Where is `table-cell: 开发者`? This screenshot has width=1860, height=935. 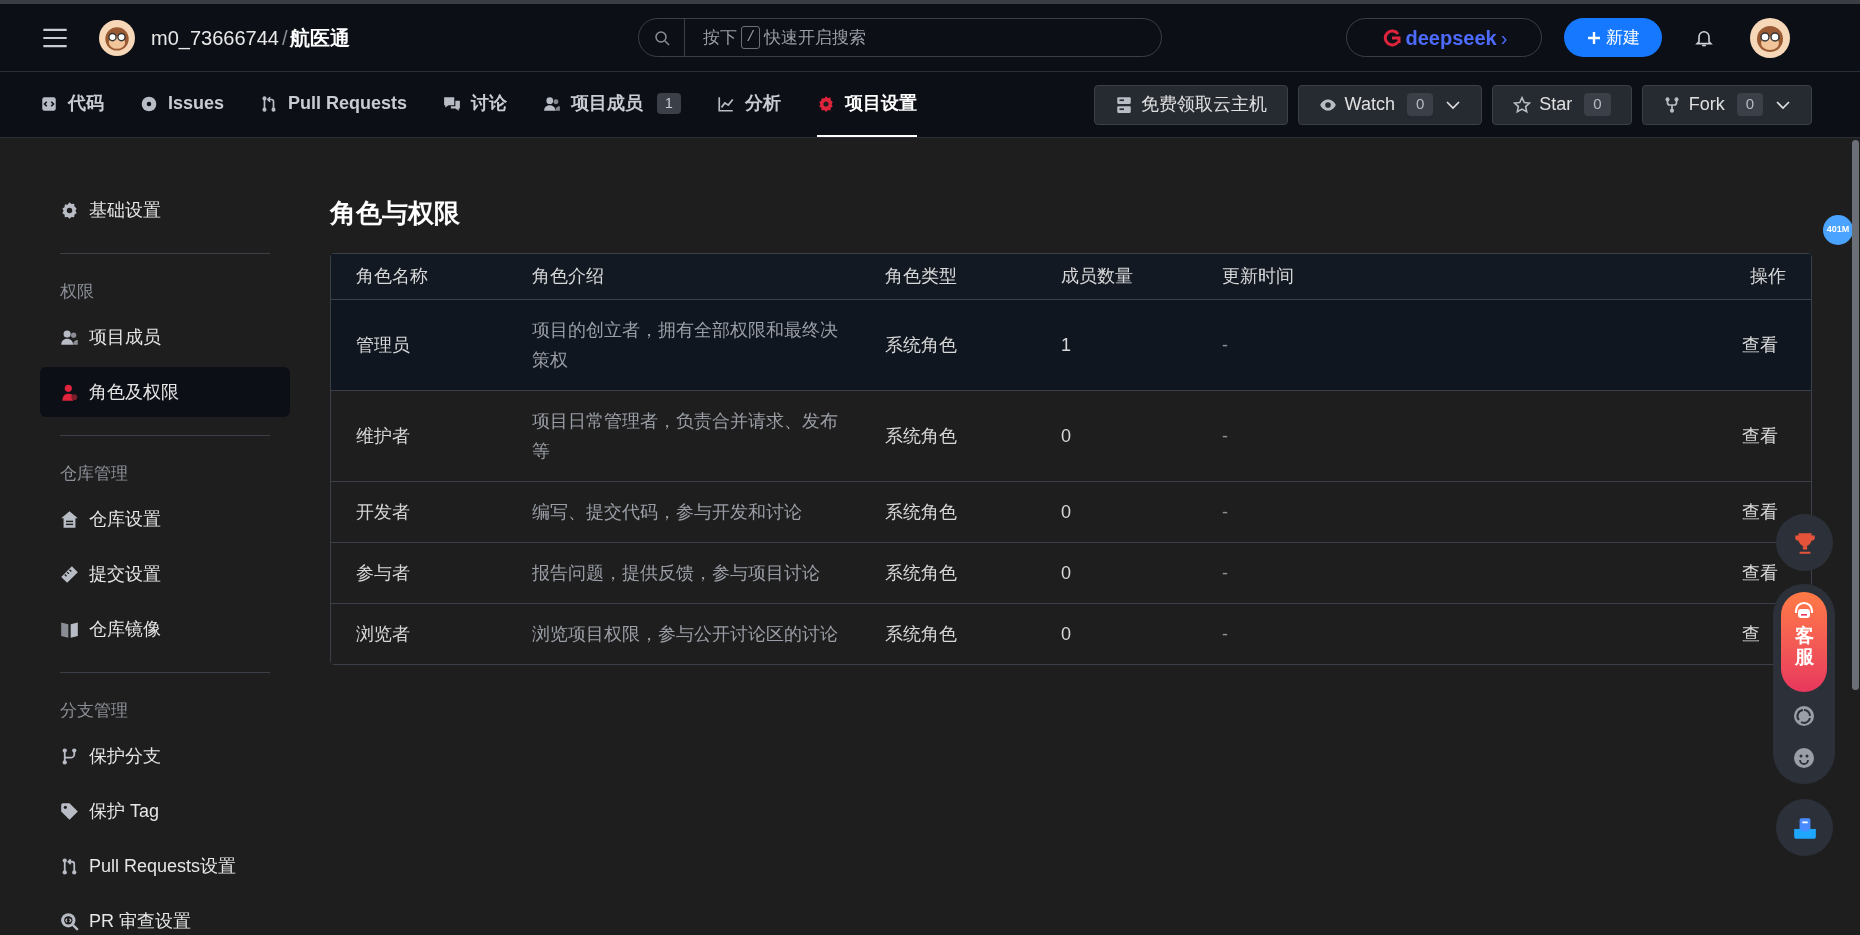 table-cell: 开发者 is located at coordinates (383, 511).